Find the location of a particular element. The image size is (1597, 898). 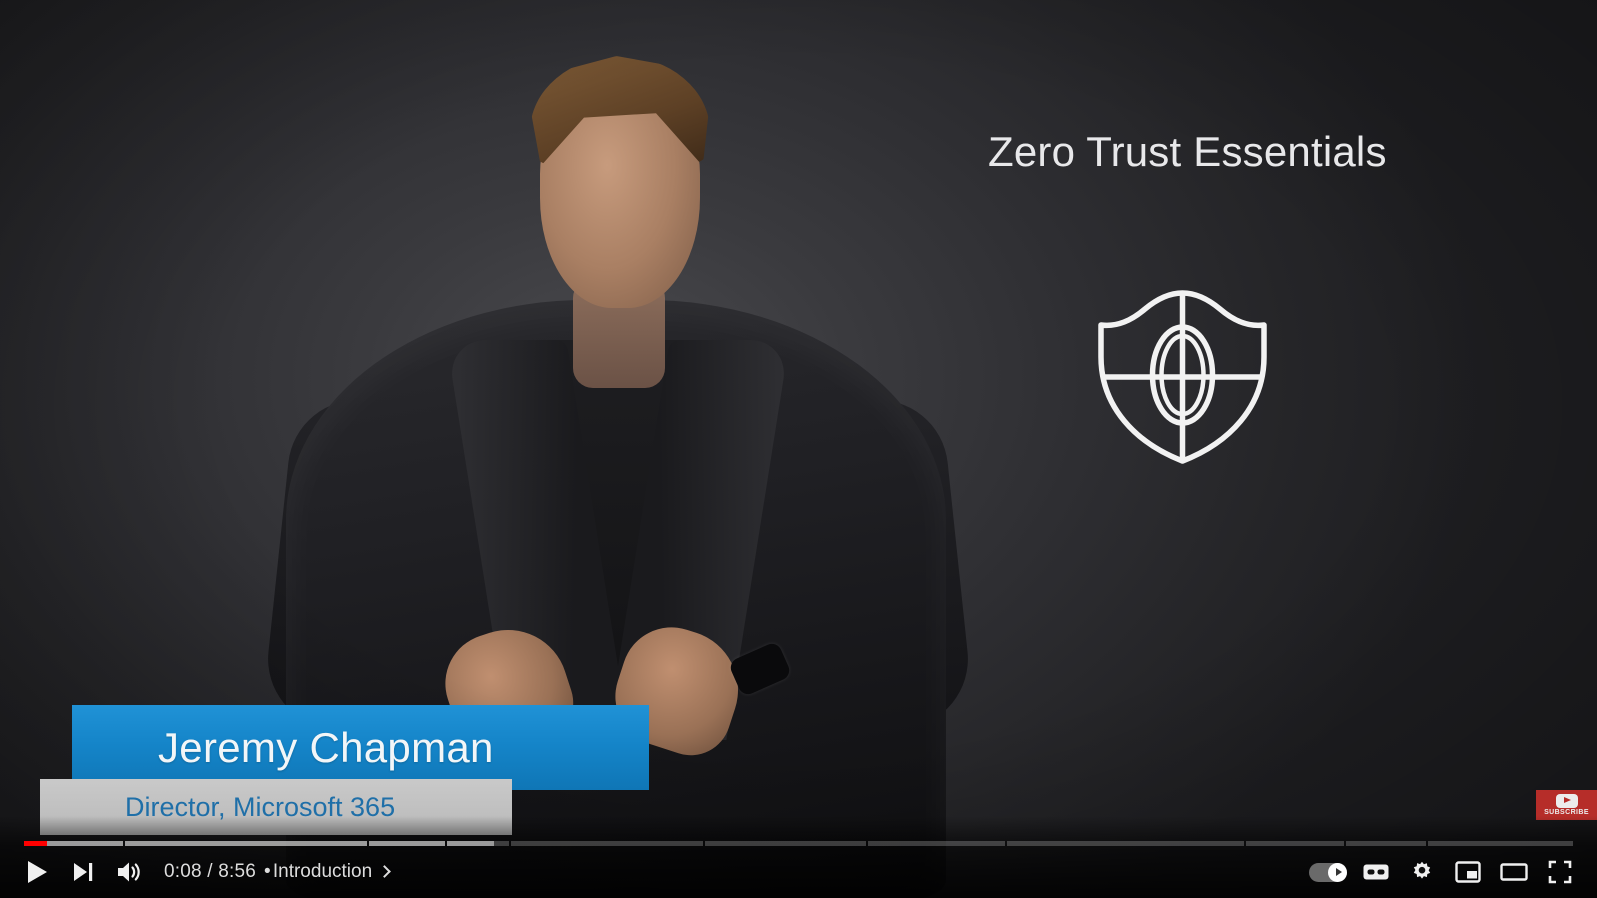

miniplayer-button is located at coordinates (1468, 872).